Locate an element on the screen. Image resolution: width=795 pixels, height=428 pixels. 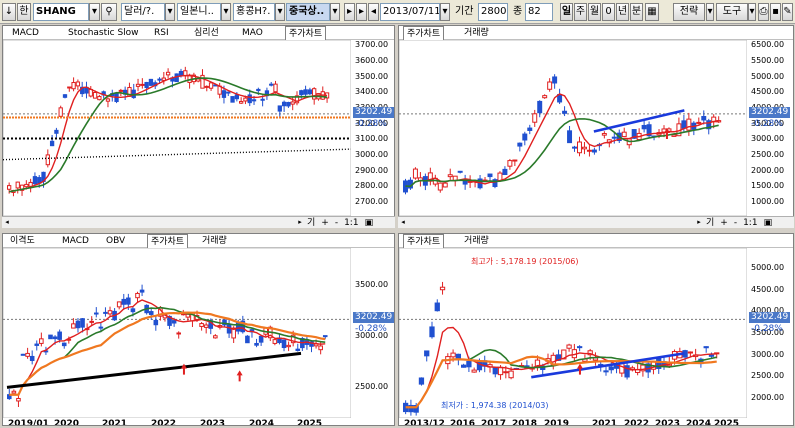
tab-0: MACD is located at coordinates (25, 33).